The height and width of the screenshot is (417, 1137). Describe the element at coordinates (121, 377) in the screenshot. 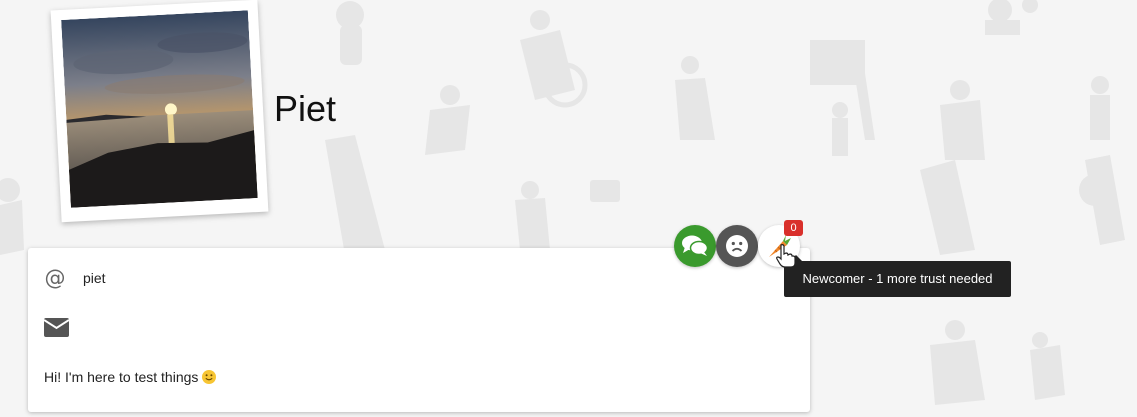

I see `about-message: Hi! I'm here to test things` at that location.